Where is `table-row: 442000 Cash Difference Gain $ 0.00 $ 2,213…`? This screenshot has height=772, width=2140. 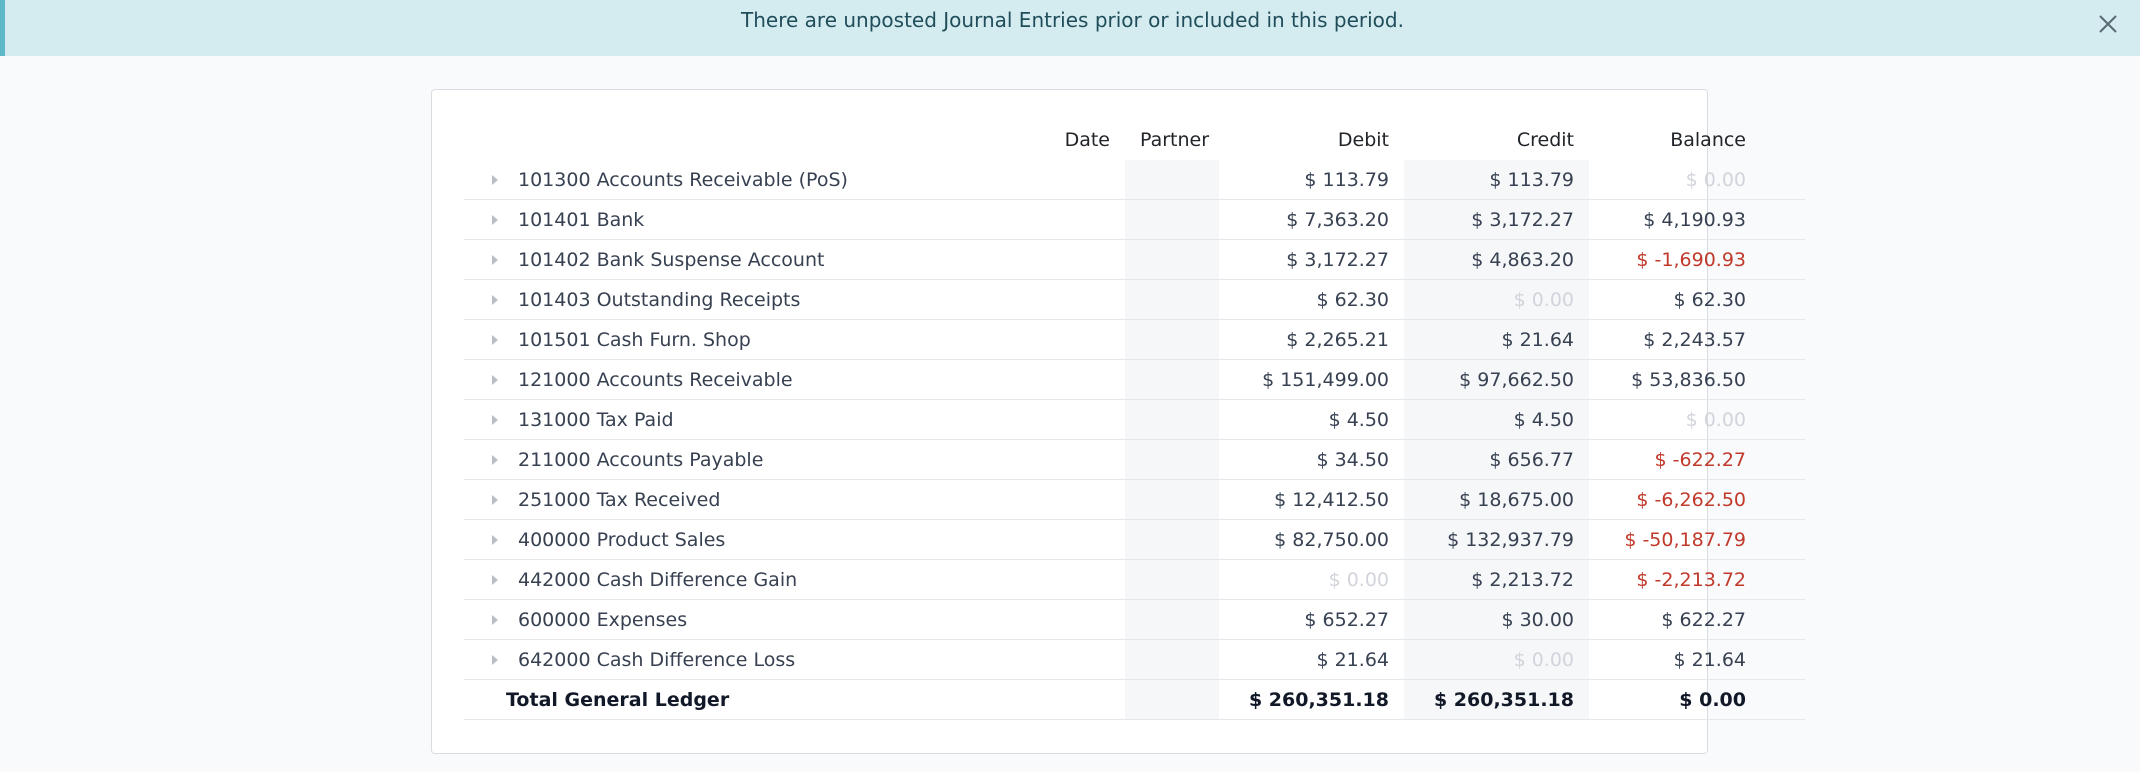 table-row: 442000 Cash Difference Gain $ 0.00 $ 2,213… is located at coordinates (1134, 579).